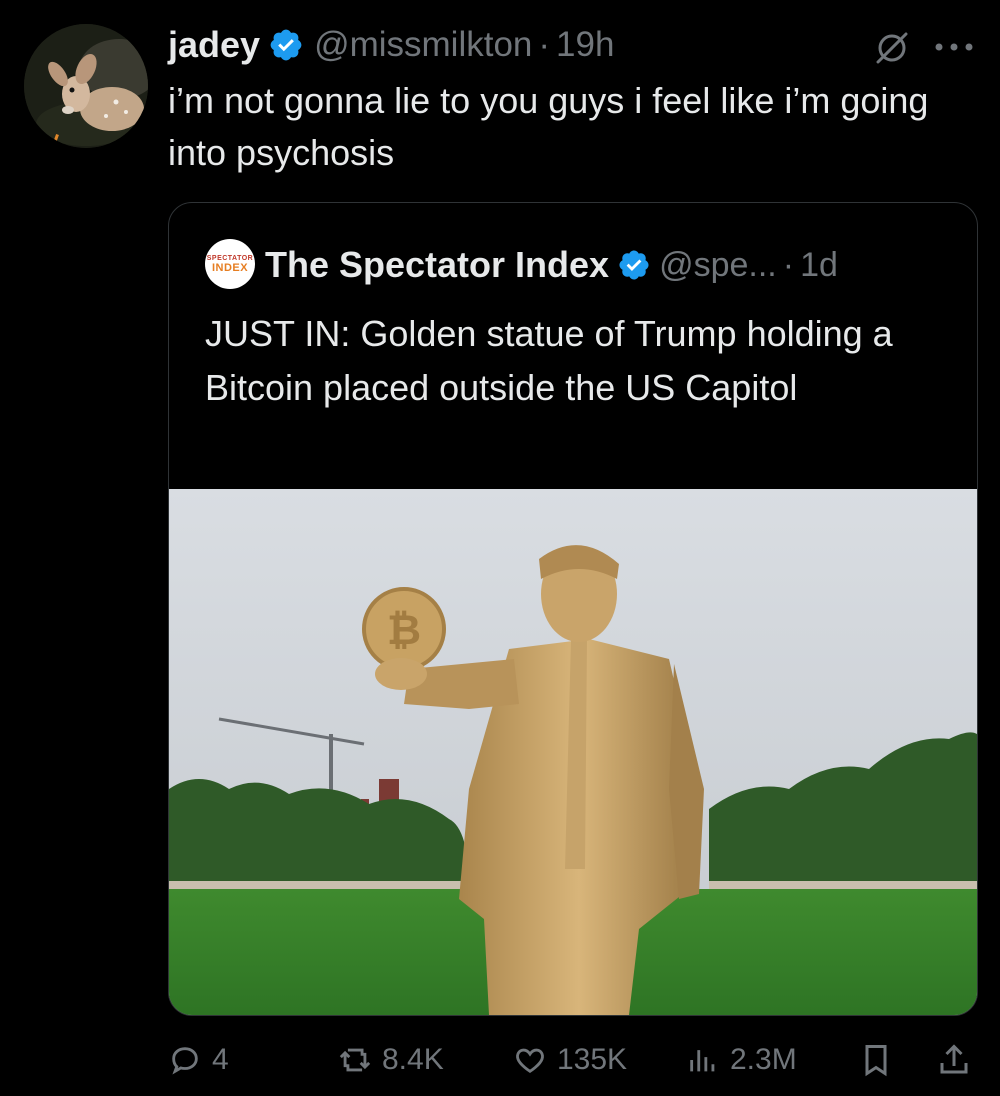  Describe the element at coordinates (86, 86) in the screenshot. I see `author-avatar` at that location.